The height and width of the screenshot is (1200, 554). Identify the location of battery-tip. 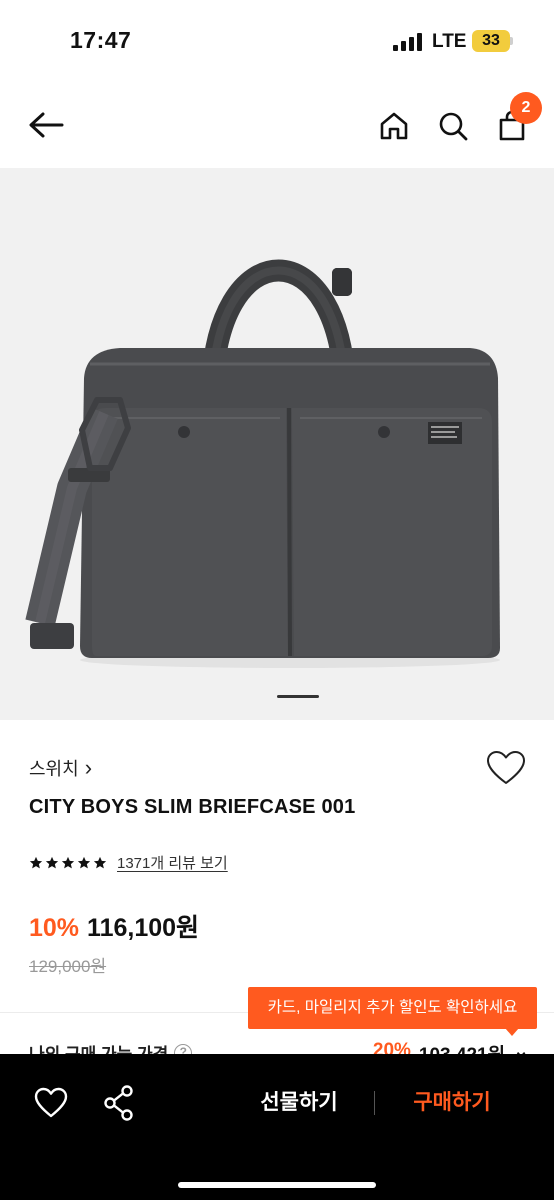
(511, 41).